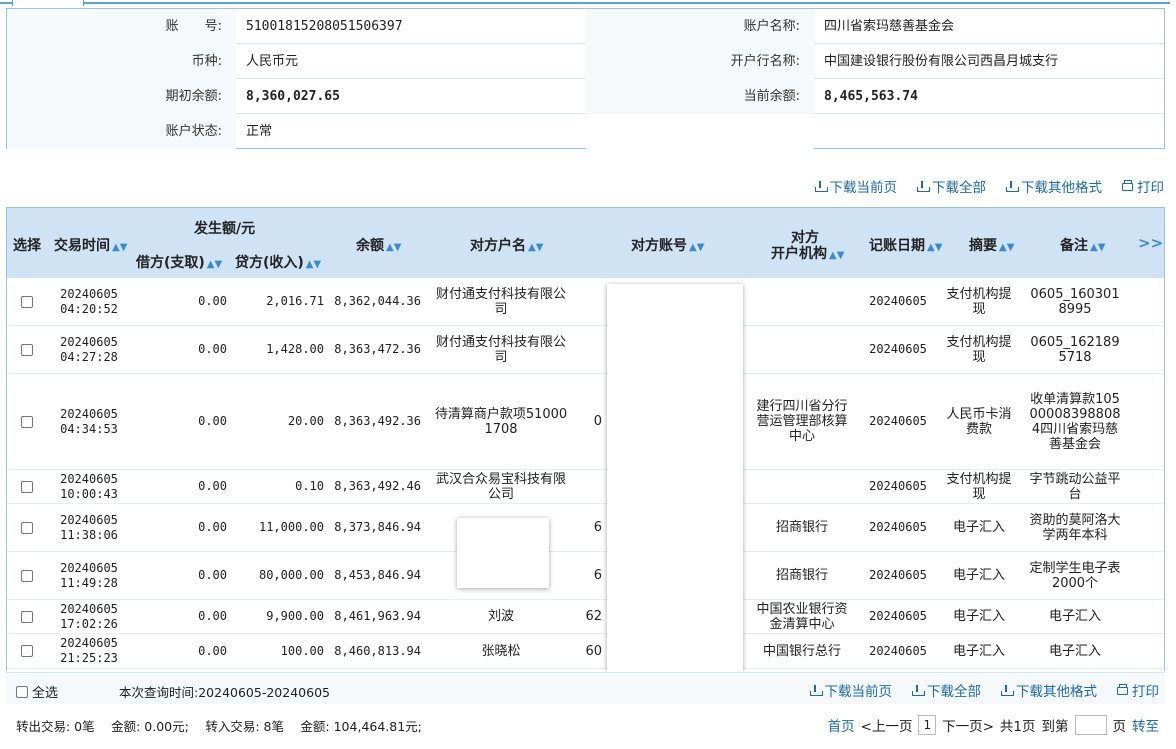 Image resolution: width=1176 pixels, height=749 pixels. I want to click on account-name-value: 四川省索玛慈善基金会, so click(889, 26).